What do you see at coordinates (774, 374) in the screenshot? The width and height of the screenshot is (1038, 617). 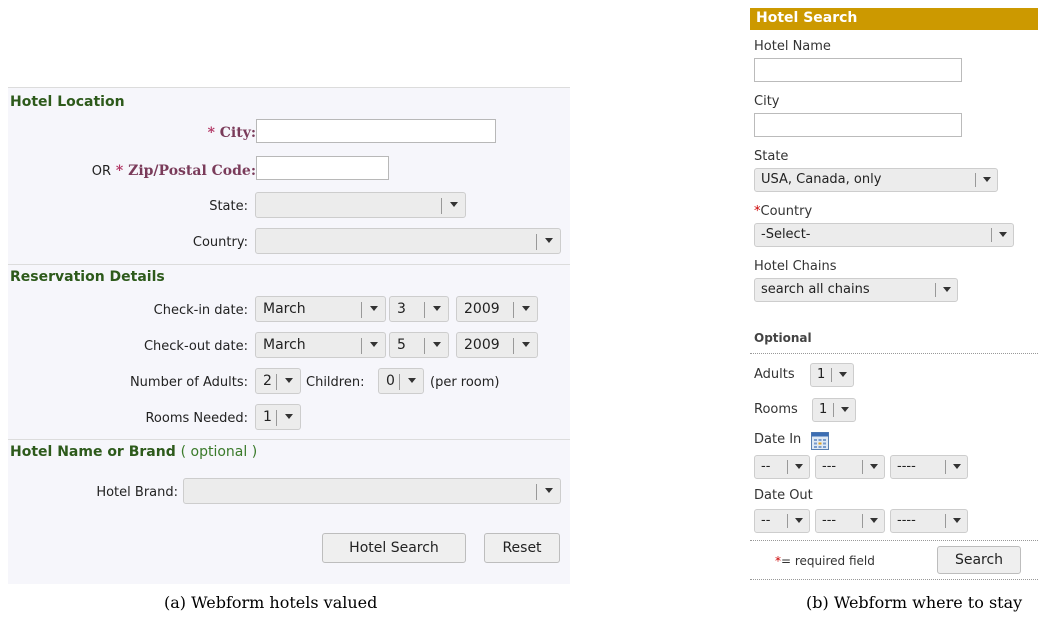 I see `adults-label: Adults` at bounding box center [774, 374].